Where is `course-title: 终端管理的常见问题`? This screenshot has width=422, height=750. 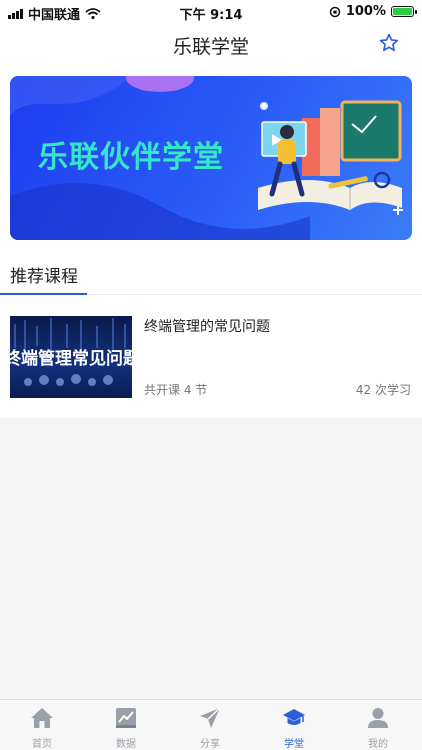
course-title: 终端管理的常见问题 is located at coordinates (207, 327).